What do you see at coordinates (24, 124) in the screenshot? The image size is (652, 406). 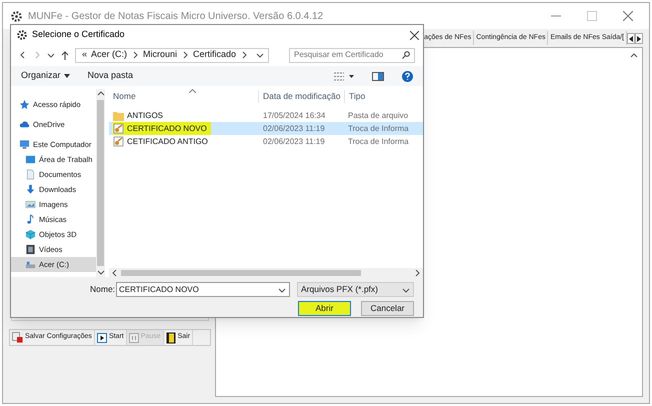 I see `cloud-icon` at bounding box center [24, 124].